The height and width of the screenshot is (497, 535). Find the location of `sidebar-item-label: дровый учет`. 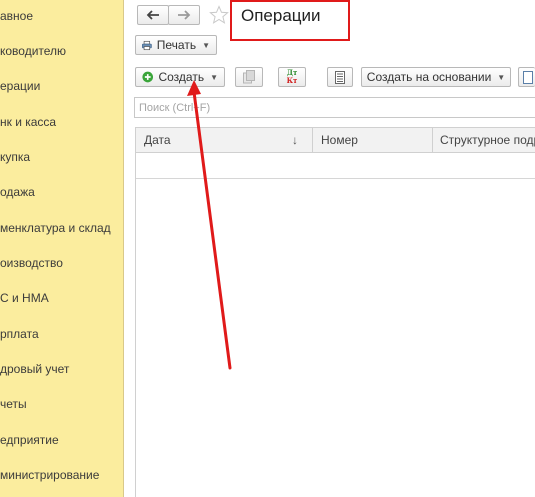

sidebar-item-label: дровый учет is located at coordinates (35, 369).